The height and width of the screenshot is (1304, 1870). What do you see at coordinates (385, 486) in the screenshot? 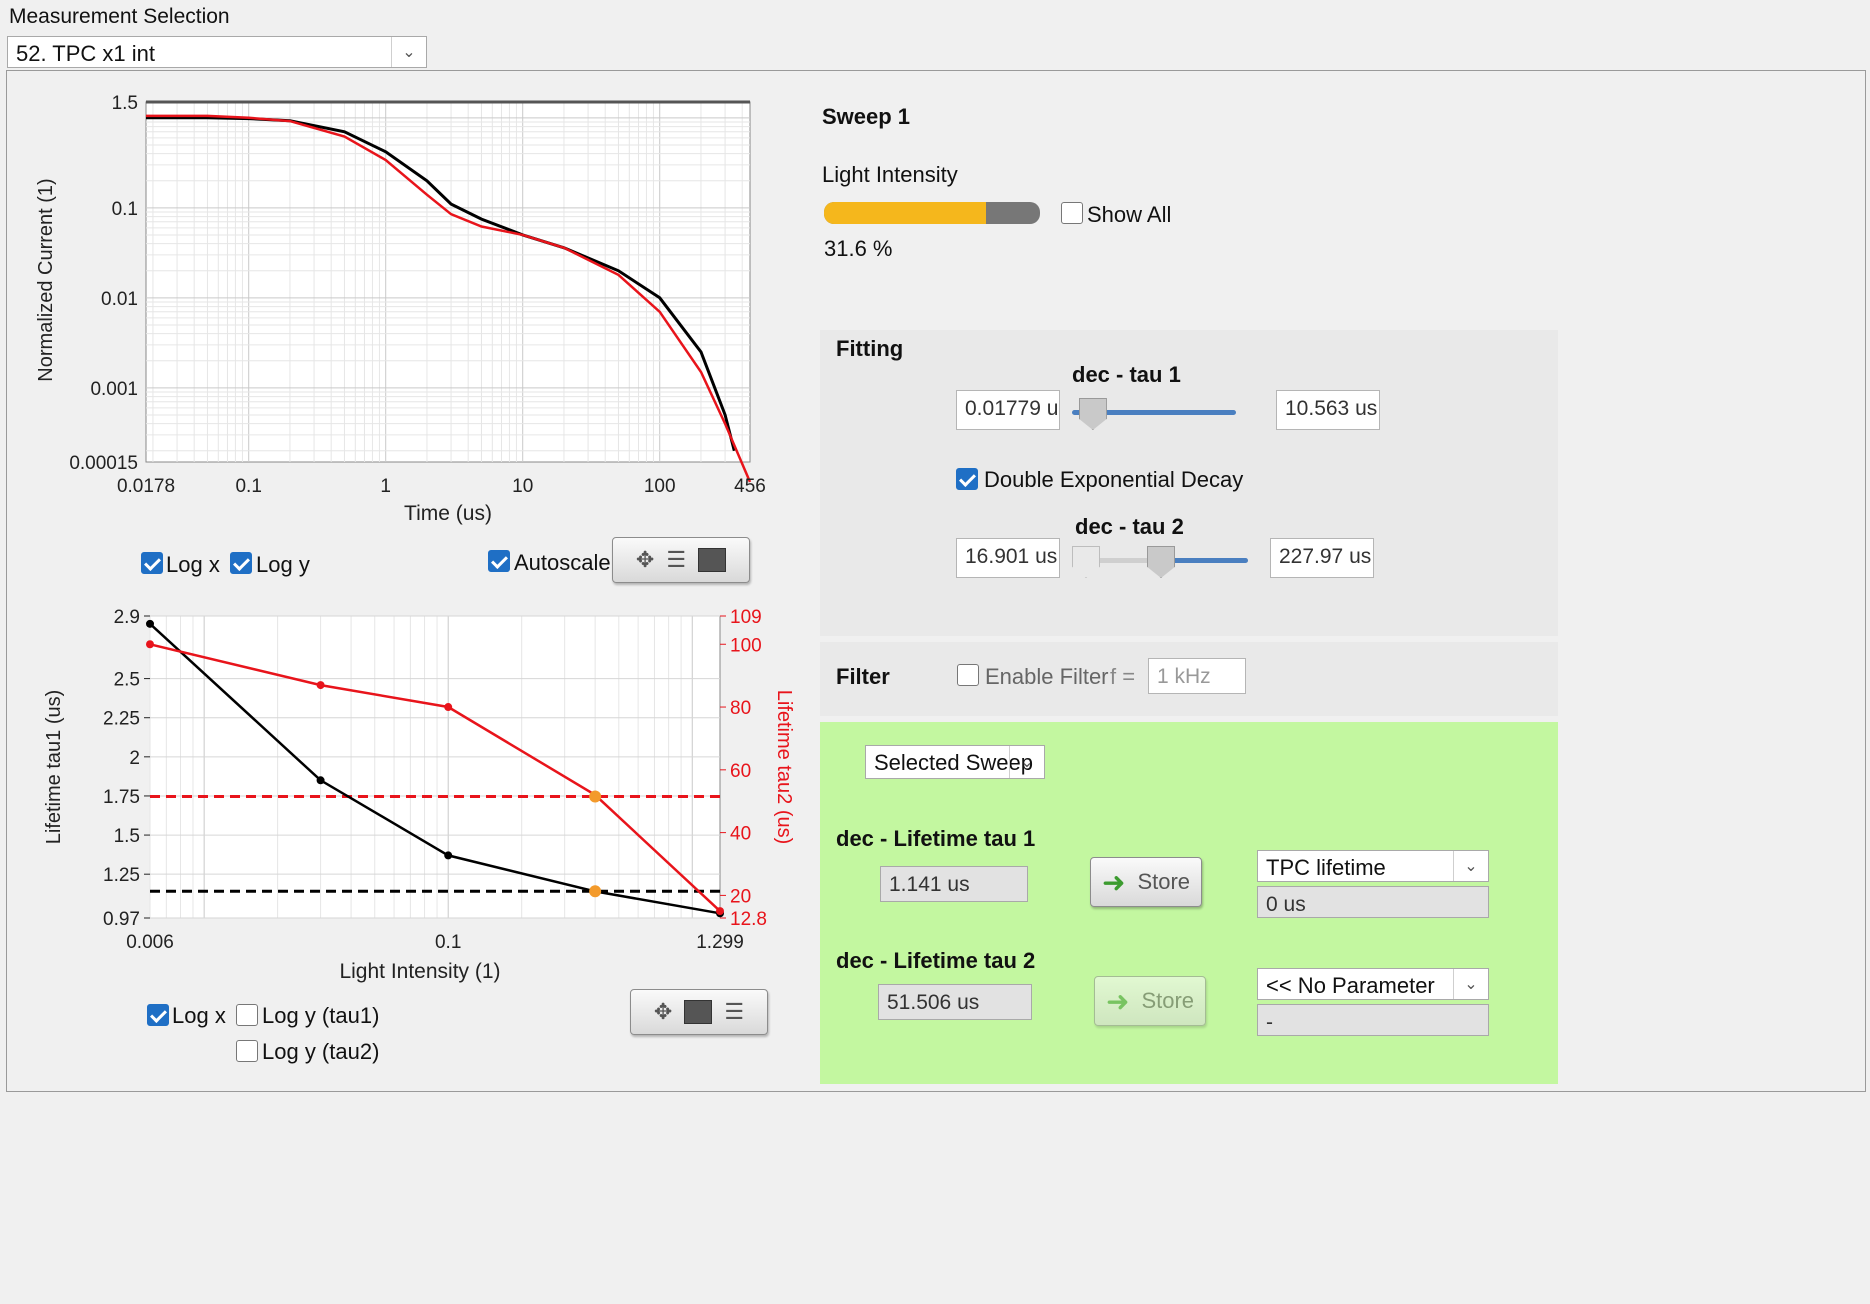
I see `x-tick-label: 1` at bounding box center [385, 486].